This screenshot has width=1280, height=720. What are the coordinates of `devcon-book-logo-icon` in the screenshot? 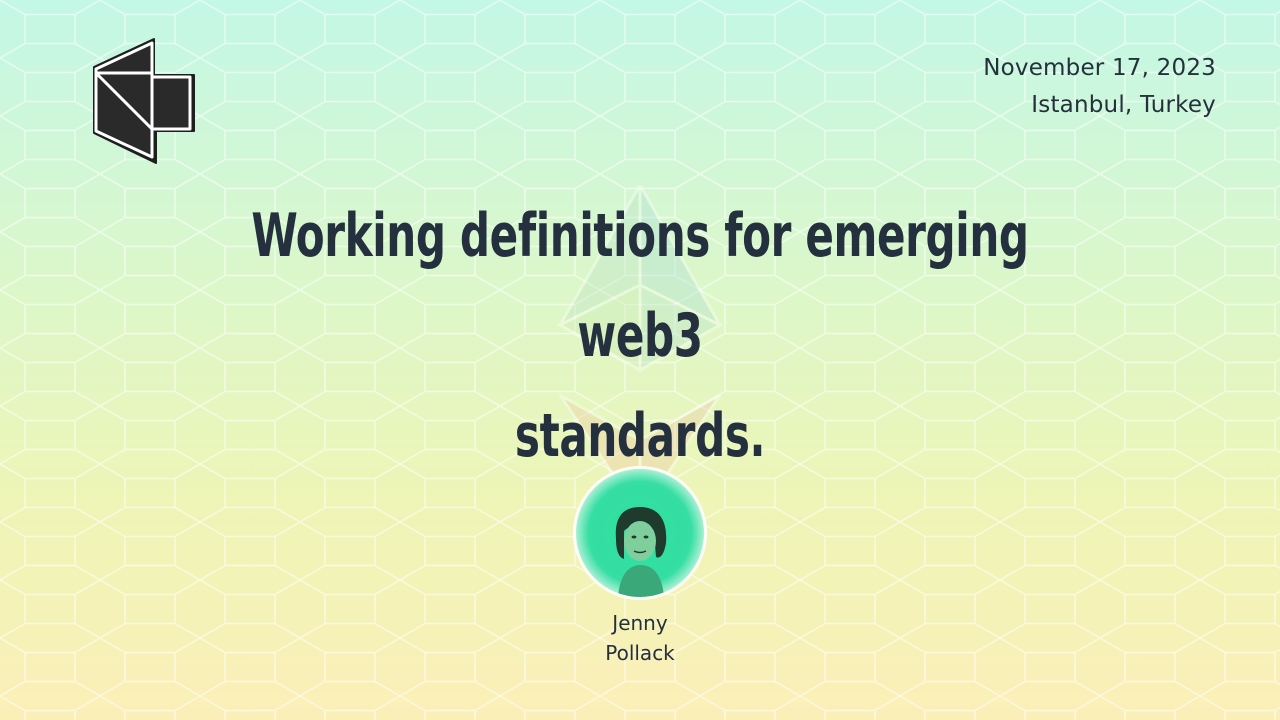 It's located at (144, 101).